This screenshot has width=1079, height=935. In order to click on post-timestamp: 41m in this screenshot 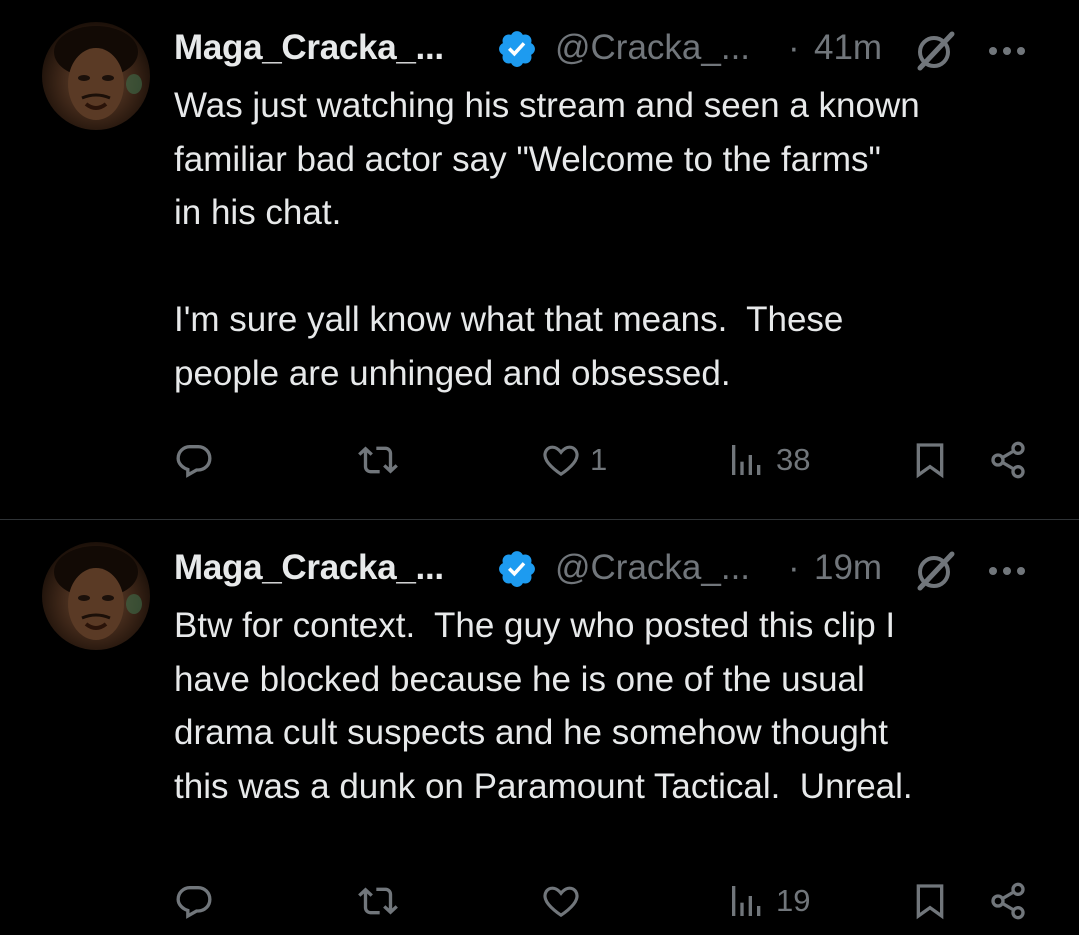, I will do `click(848, 48)`.